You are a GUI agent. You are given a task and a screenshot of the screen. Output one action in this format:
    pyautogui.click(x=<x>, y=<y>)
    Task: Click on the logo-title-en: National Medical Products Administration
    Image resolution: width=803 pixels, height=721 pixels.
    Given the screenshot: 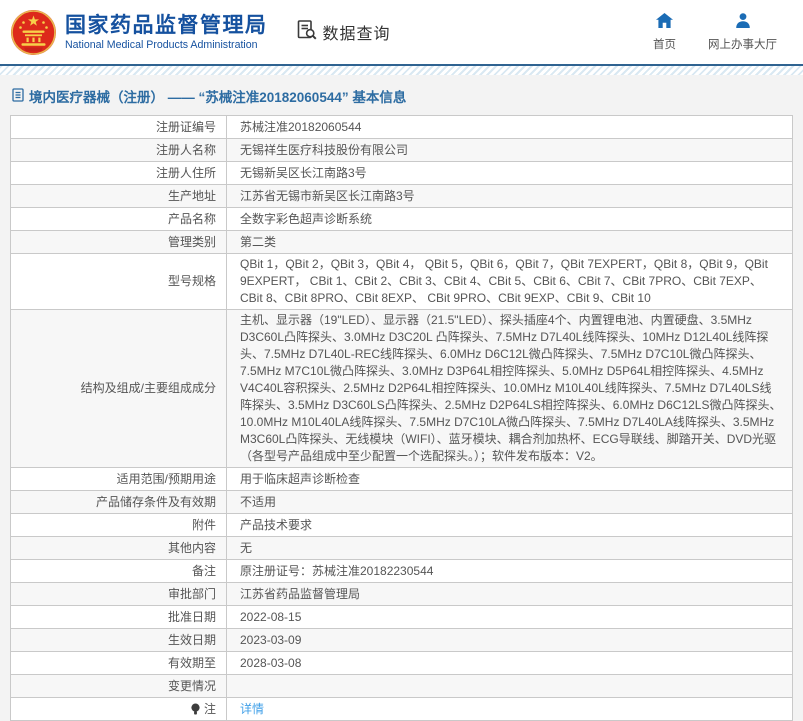 What is the action you would take?
    pyautogui.click(x=161, y=44)
    